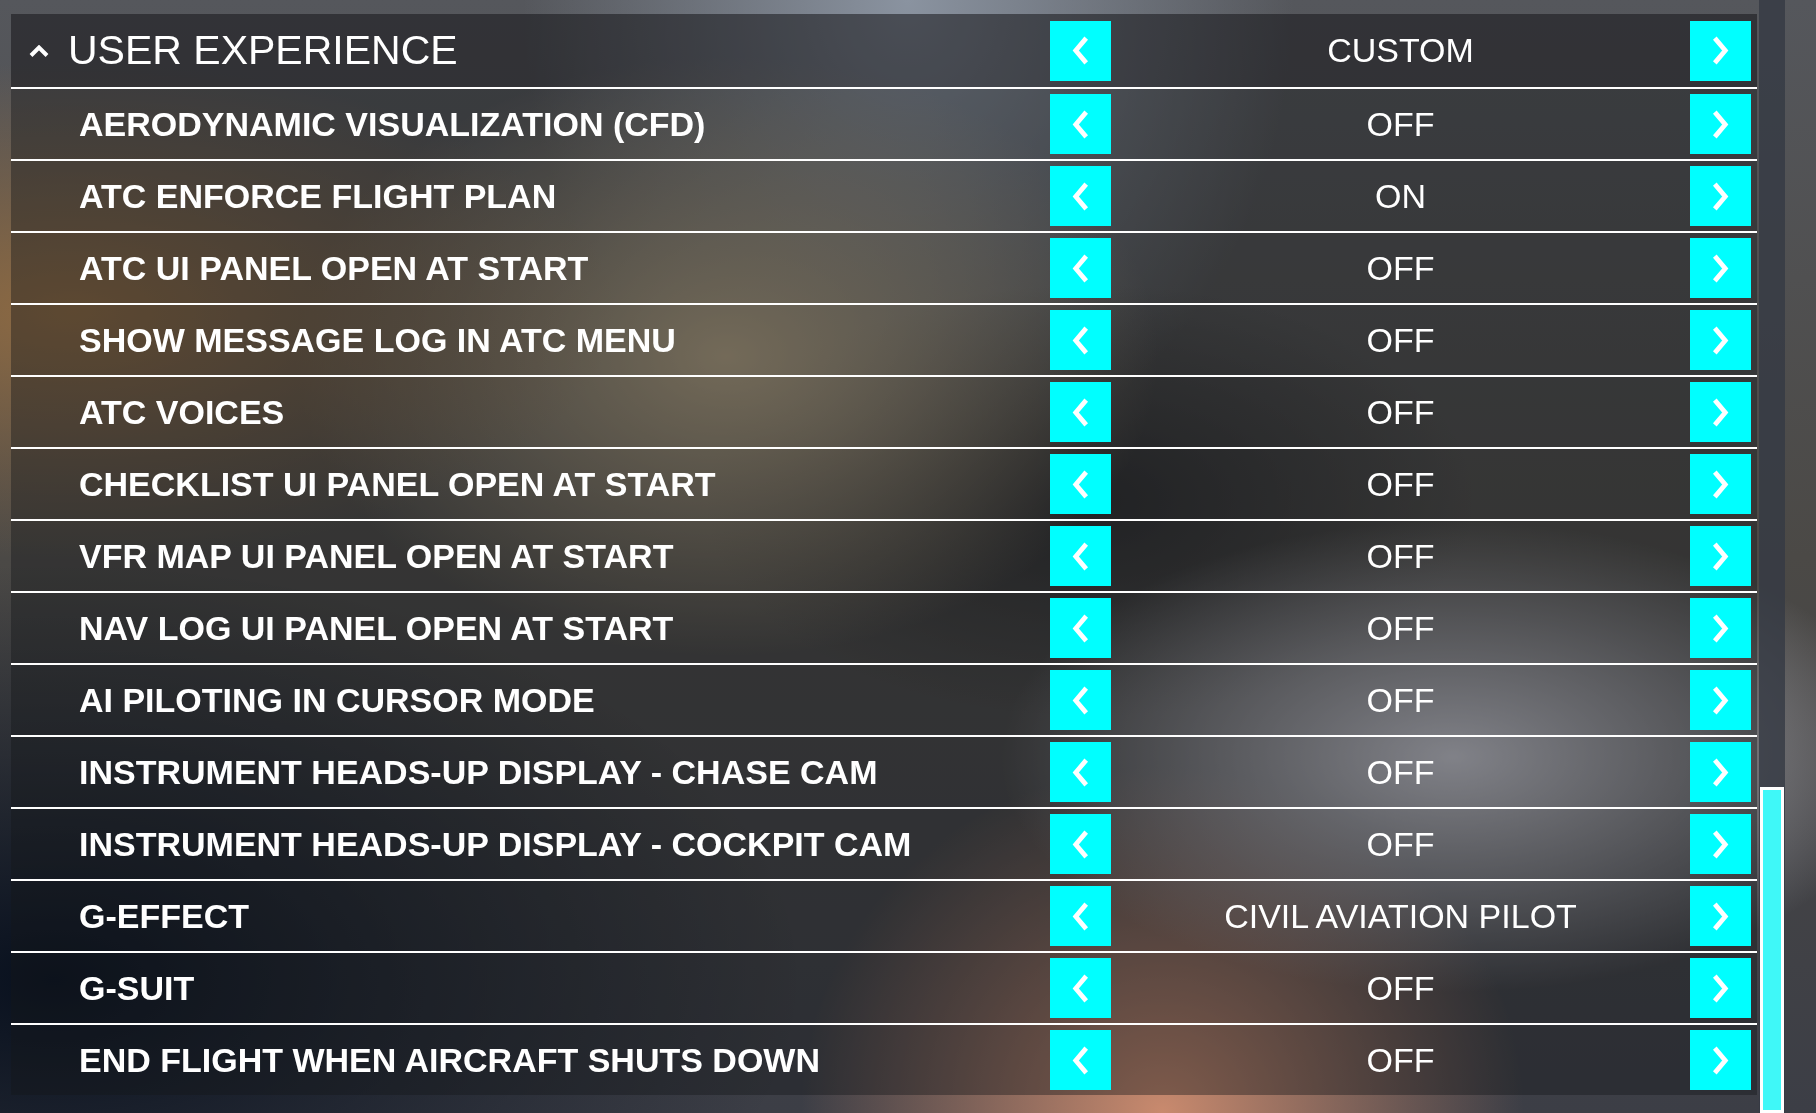 This screenshot has width=1816, height=1113. What do you see at coordinates (1772, 950) in the screenshot?
I see `scrollbar-thumb` at bounding box center [1772, 950].